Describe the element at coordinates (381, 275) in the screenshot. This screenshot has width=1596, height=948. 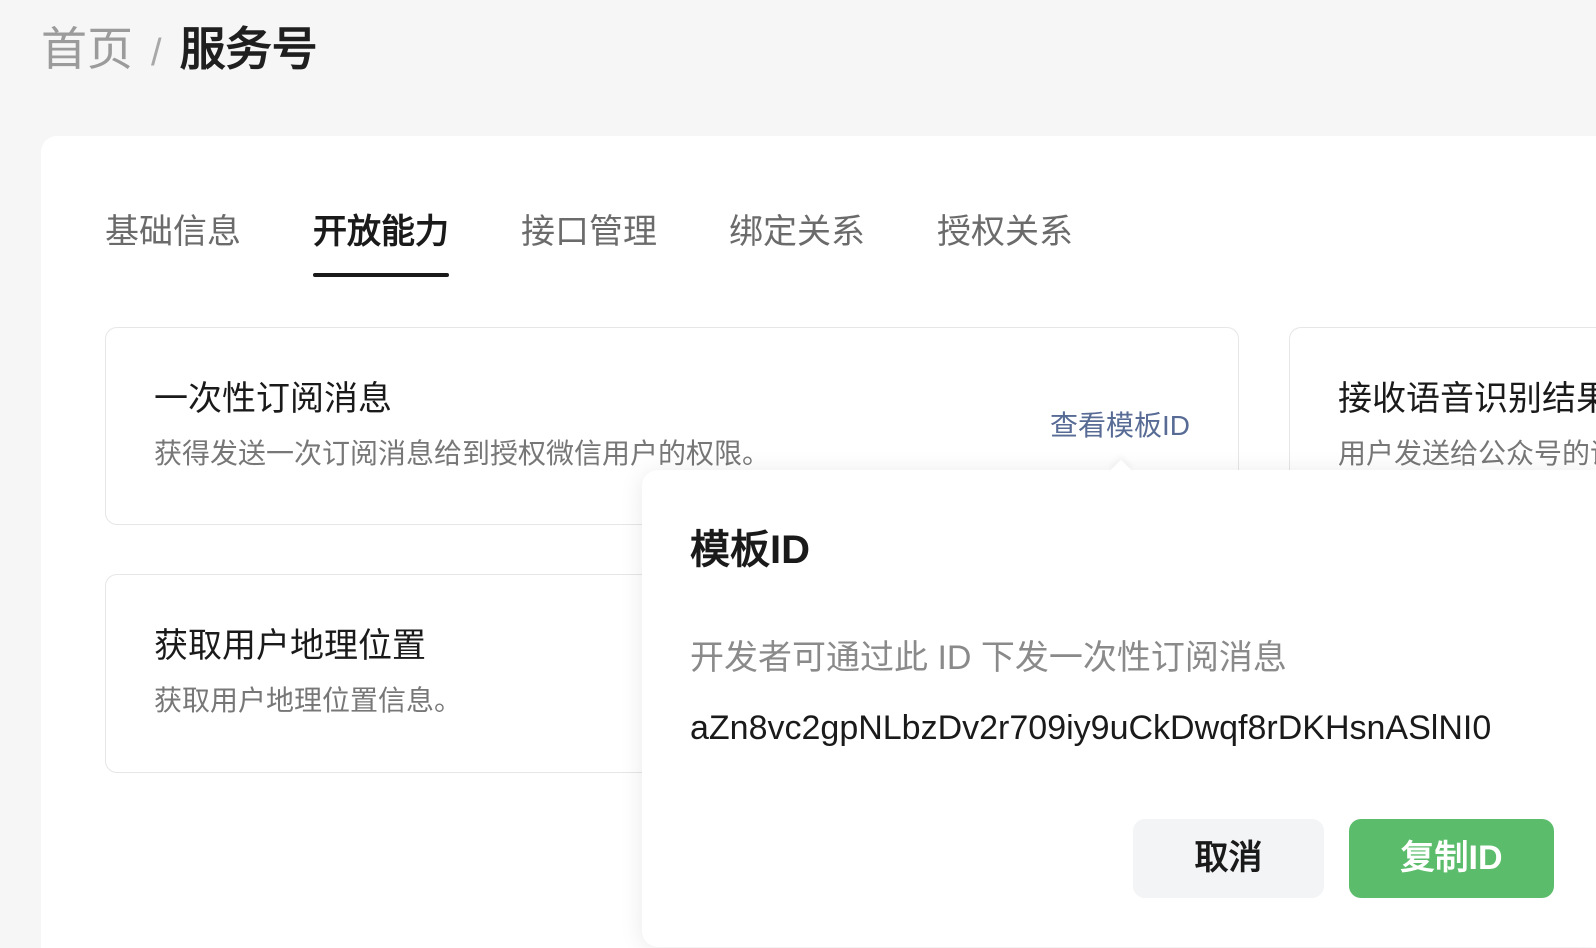
I see `tab-active-indicator` at that location.